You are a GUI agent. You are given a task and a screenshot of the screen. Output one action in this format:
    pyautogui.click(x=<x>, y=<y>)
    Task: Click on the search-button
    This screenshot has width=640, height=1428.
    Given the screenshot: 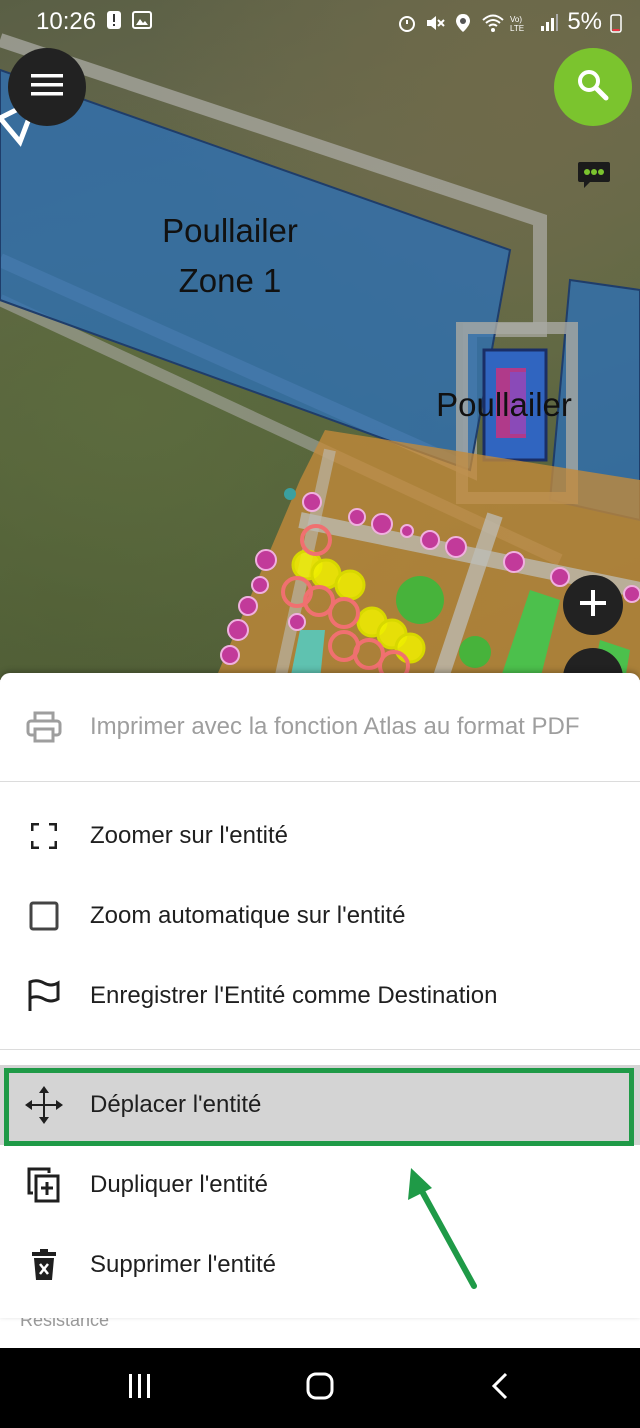 What is the action you would take?
    pyautogui.click(x=593, y=87)
    